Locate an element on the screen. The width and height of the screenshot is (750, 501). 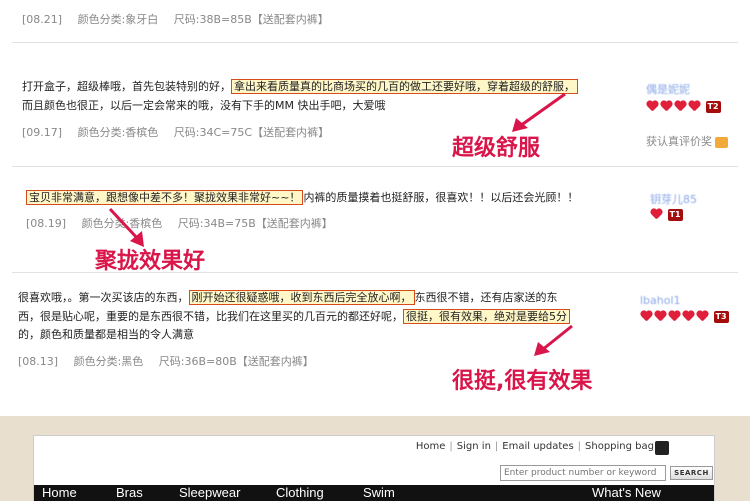
review-text: 打开盒子，超级棒哦，首先包装特别的好， is located at coordinates (126, 86).